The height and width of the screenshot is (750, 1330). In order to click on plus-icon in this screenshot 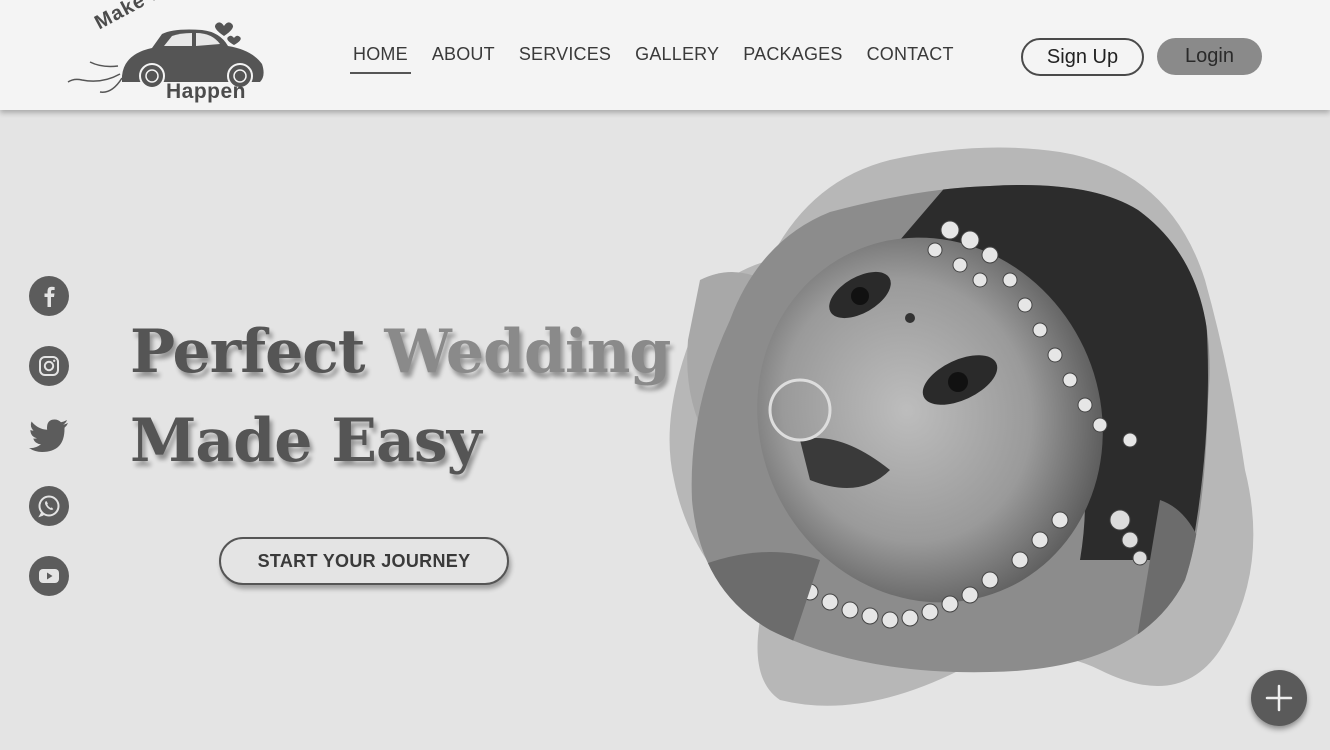, I will do `click(1279, 698)`.